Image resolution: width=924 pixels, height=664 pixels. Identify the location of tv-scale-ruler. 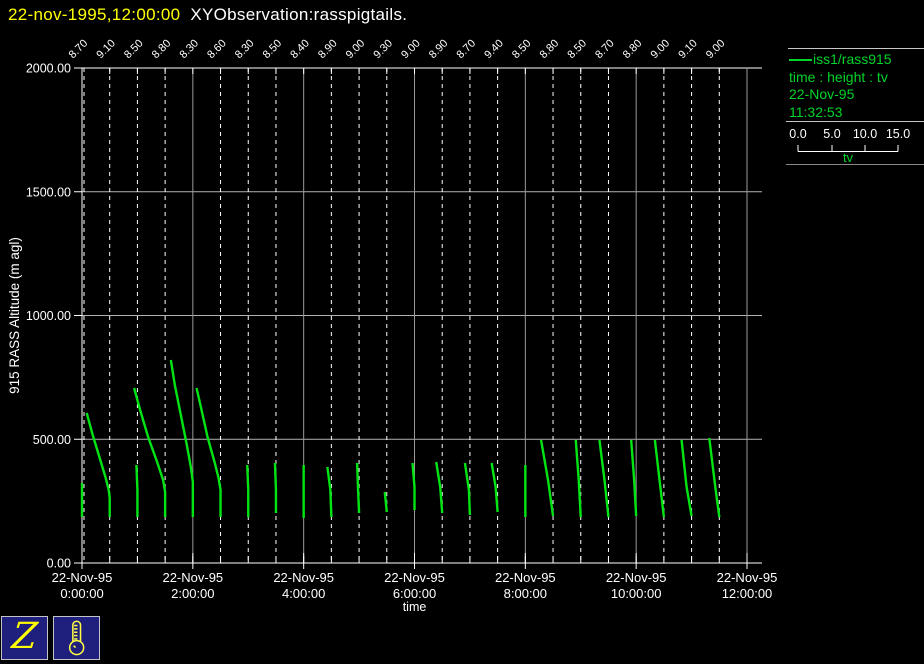
(848, 148).